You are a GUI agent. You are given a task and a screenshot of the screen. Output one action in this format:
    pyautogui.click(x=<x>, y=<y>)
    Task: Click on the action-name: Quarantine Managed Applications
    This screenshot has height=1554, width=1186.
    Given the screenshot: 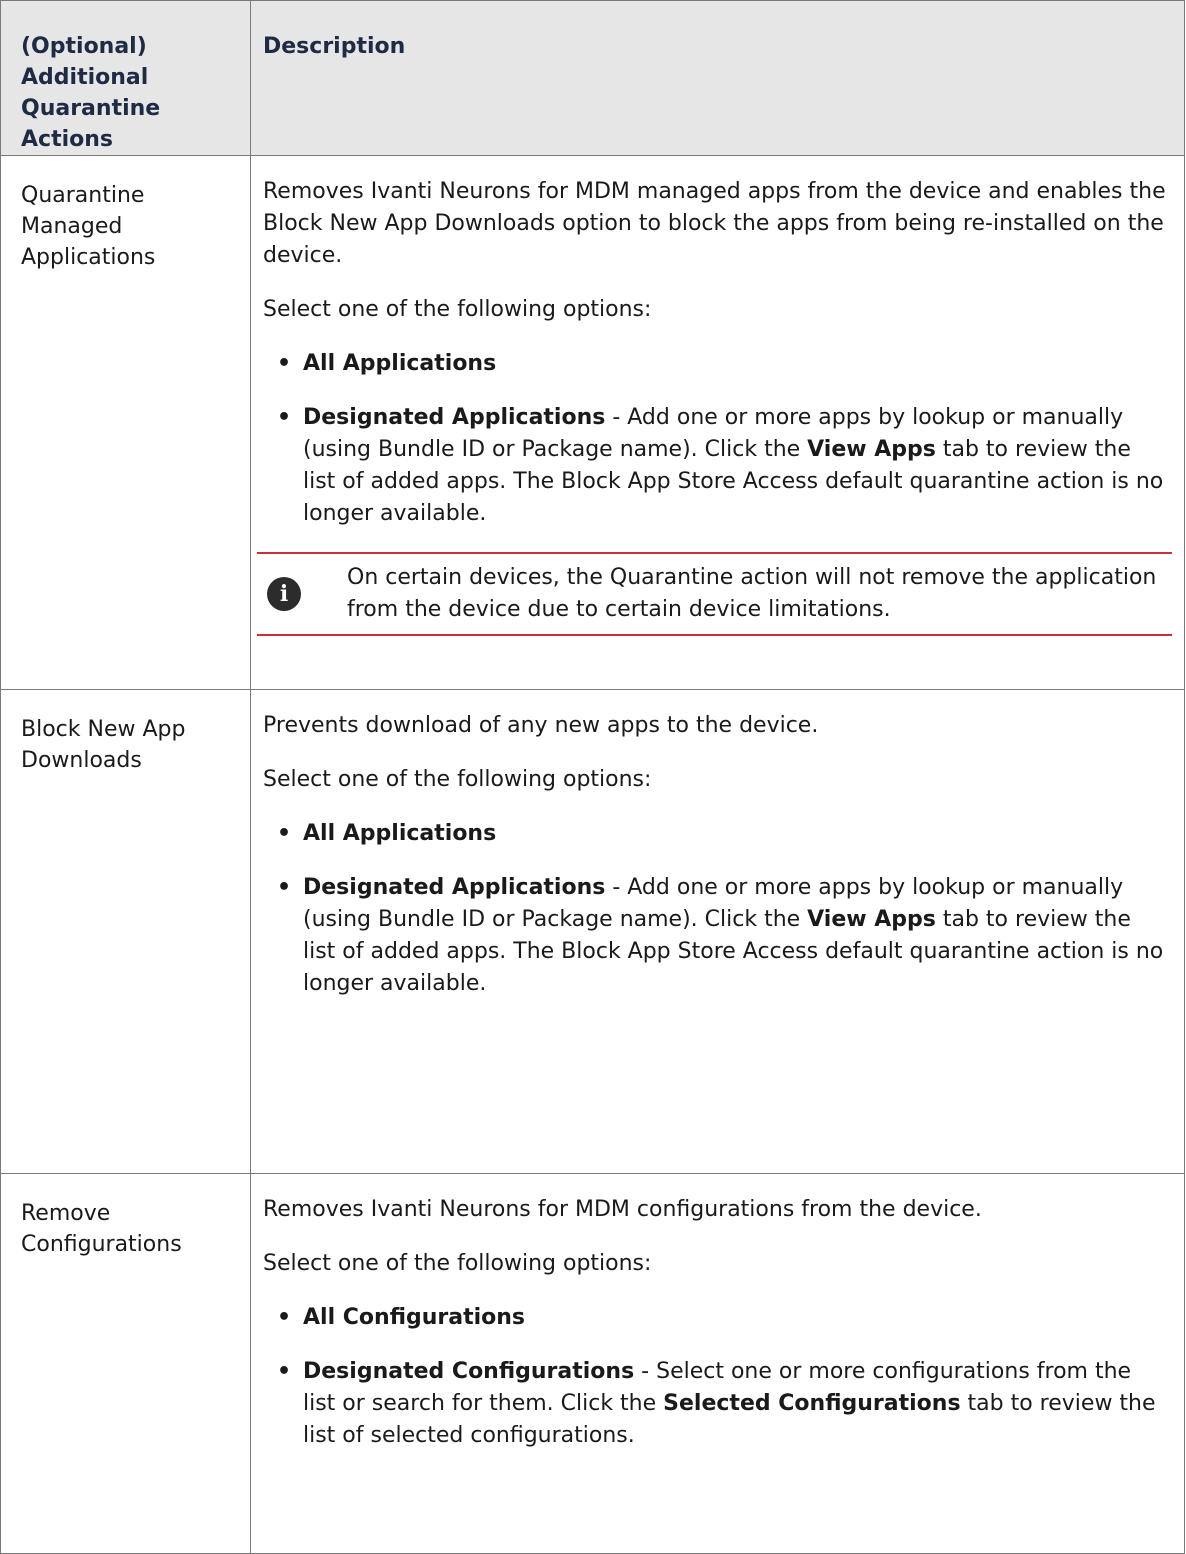 What is the action you would take?
    pyautogui.click(x=125, y=422)
    